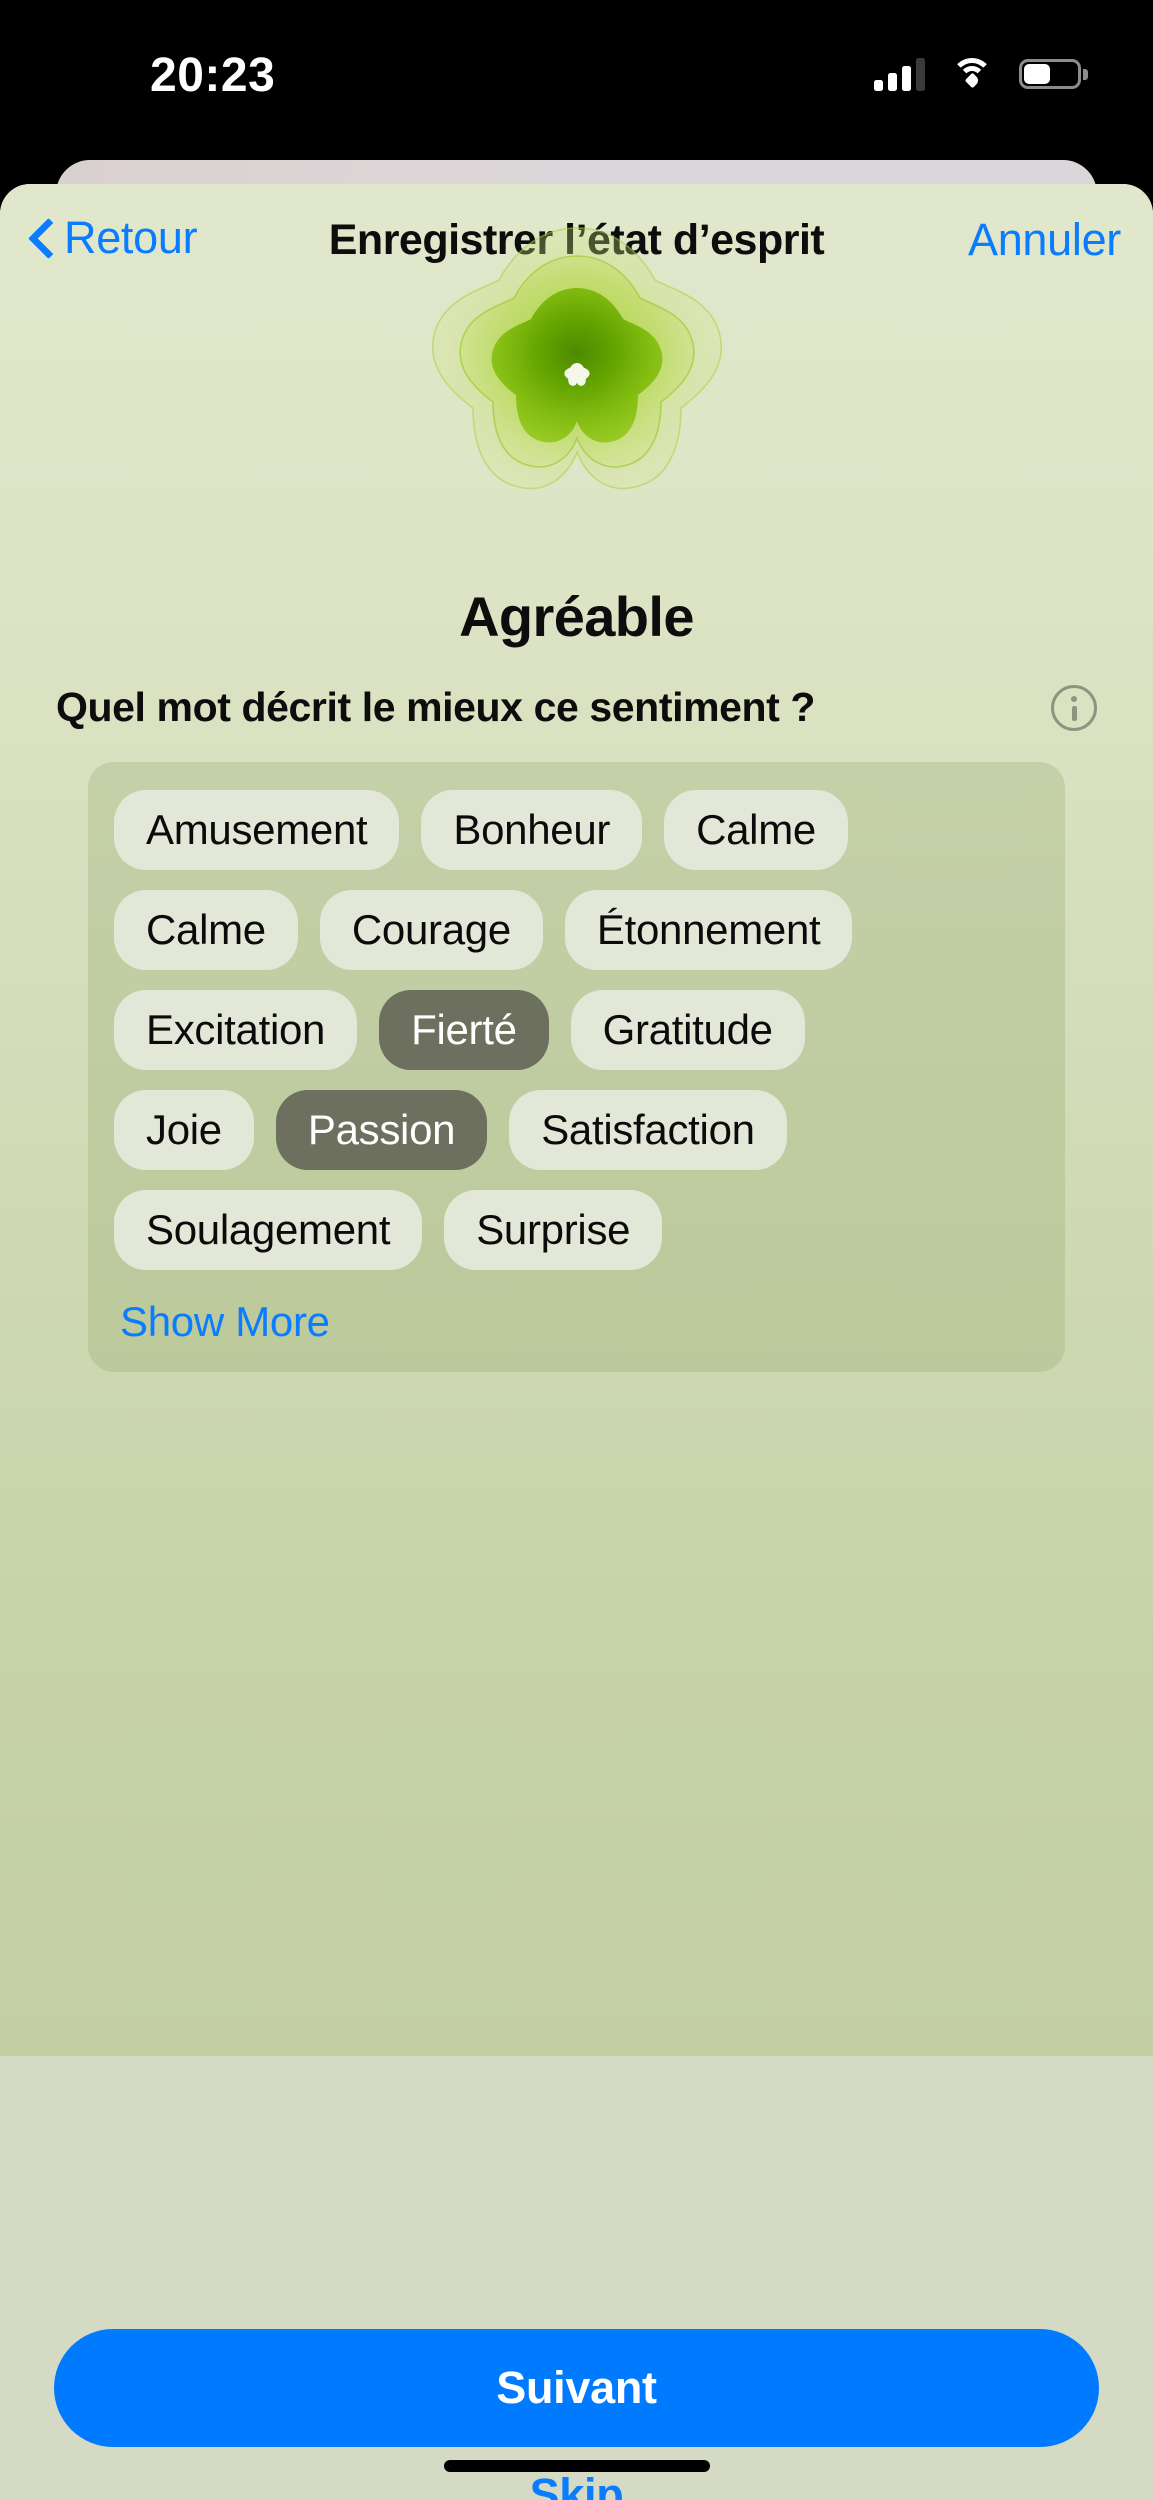 The width and height of the screenshot is (1153, 2500). What do you see at coordinates (184, 1130) in the screenshot?
I see `emotion-chip: Joie` at bounding box center [184, 1130].